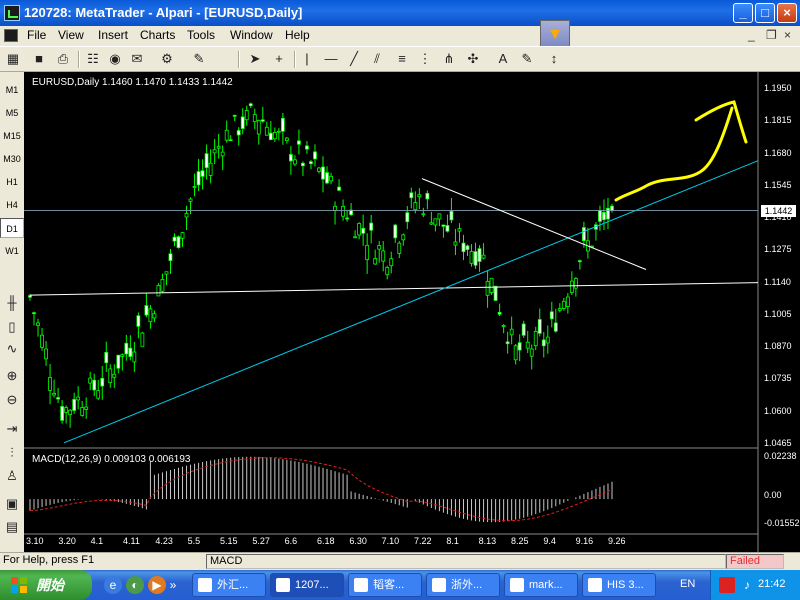 This screenshot has width=800, height=600. I want to click on fibonacci-icon: ≡, so click(402, 59).